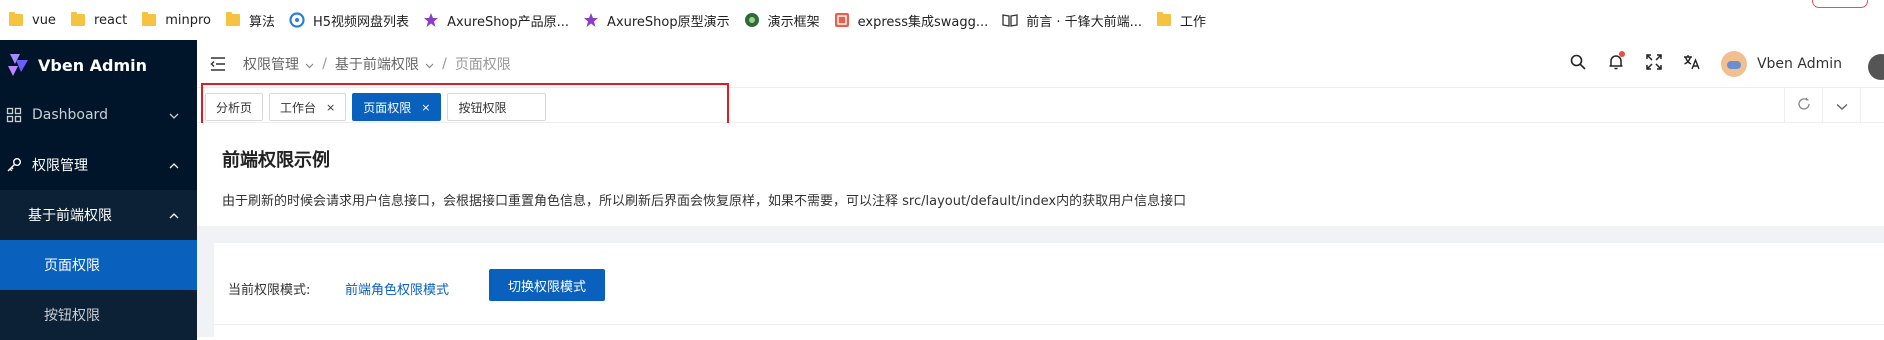 The width and height of the screenshot is (1884, 340). Describe the element at coordinates (482, 64) in the screenshot. I see `breadcrumb-current: 页面权限` at that location.